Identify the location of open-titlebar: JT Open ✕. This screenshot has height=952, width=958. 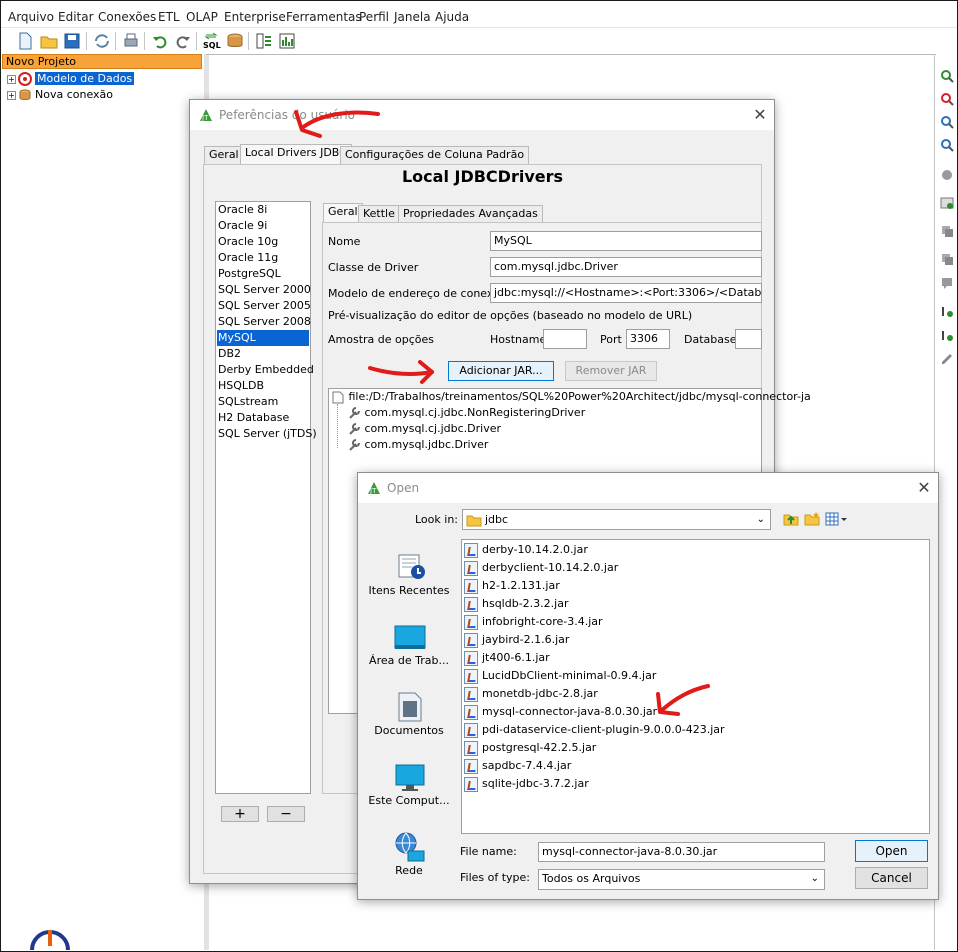
(648, 488).